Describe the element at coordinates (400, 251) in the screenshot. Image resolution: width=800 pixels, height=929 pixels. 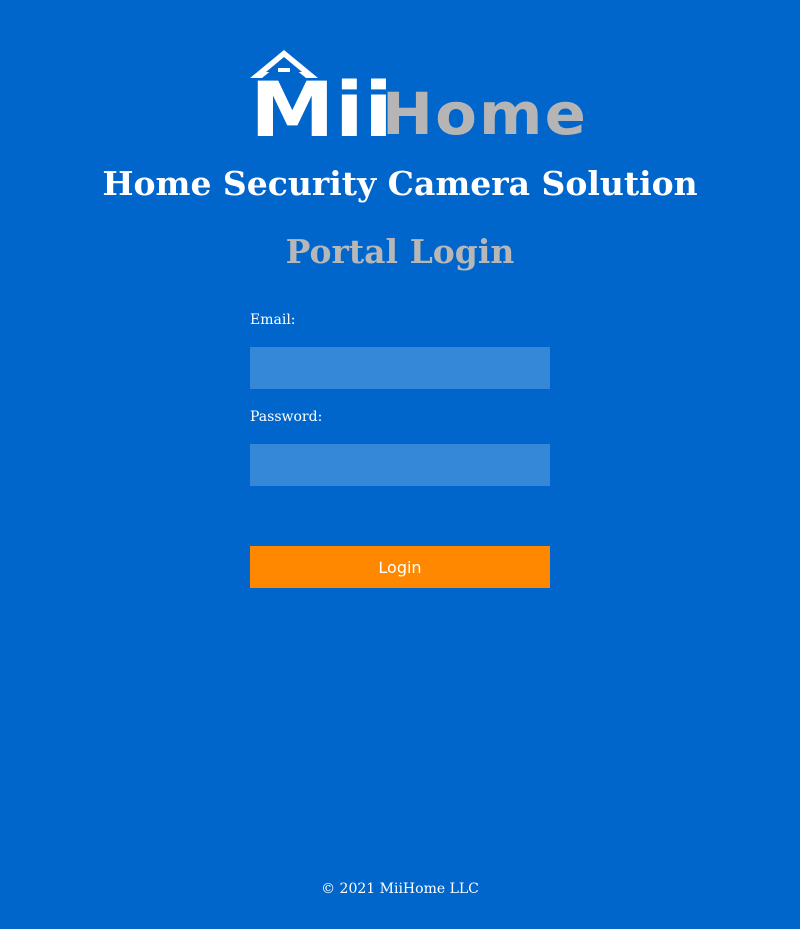
I see `portal-login-title: Portal Login` at that location.